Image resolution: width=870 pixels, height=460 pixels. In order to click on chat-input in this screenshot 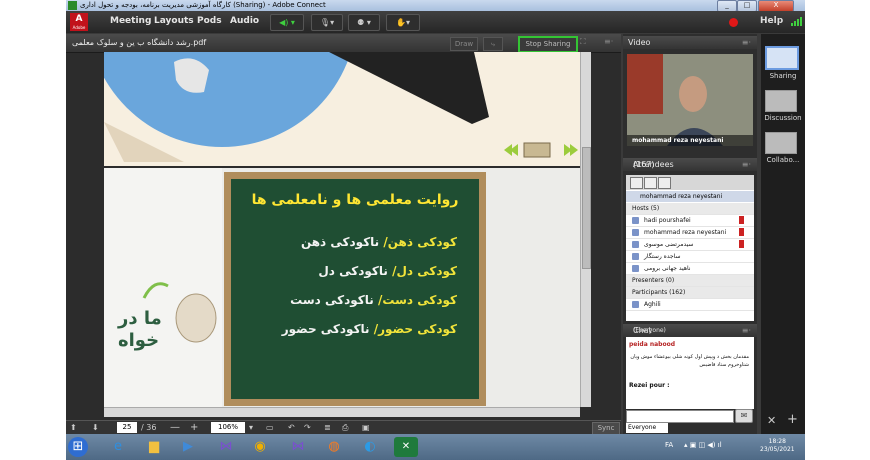, I will do `click(680, 416)`.